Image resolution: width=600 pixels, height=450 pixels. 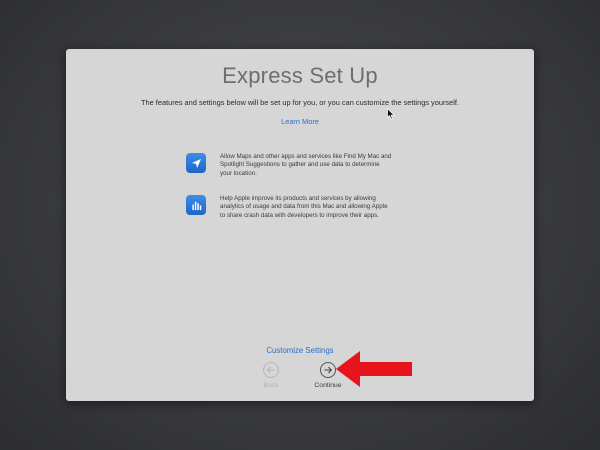 I want to click on back-button: Back, so click(x=271, y=375).